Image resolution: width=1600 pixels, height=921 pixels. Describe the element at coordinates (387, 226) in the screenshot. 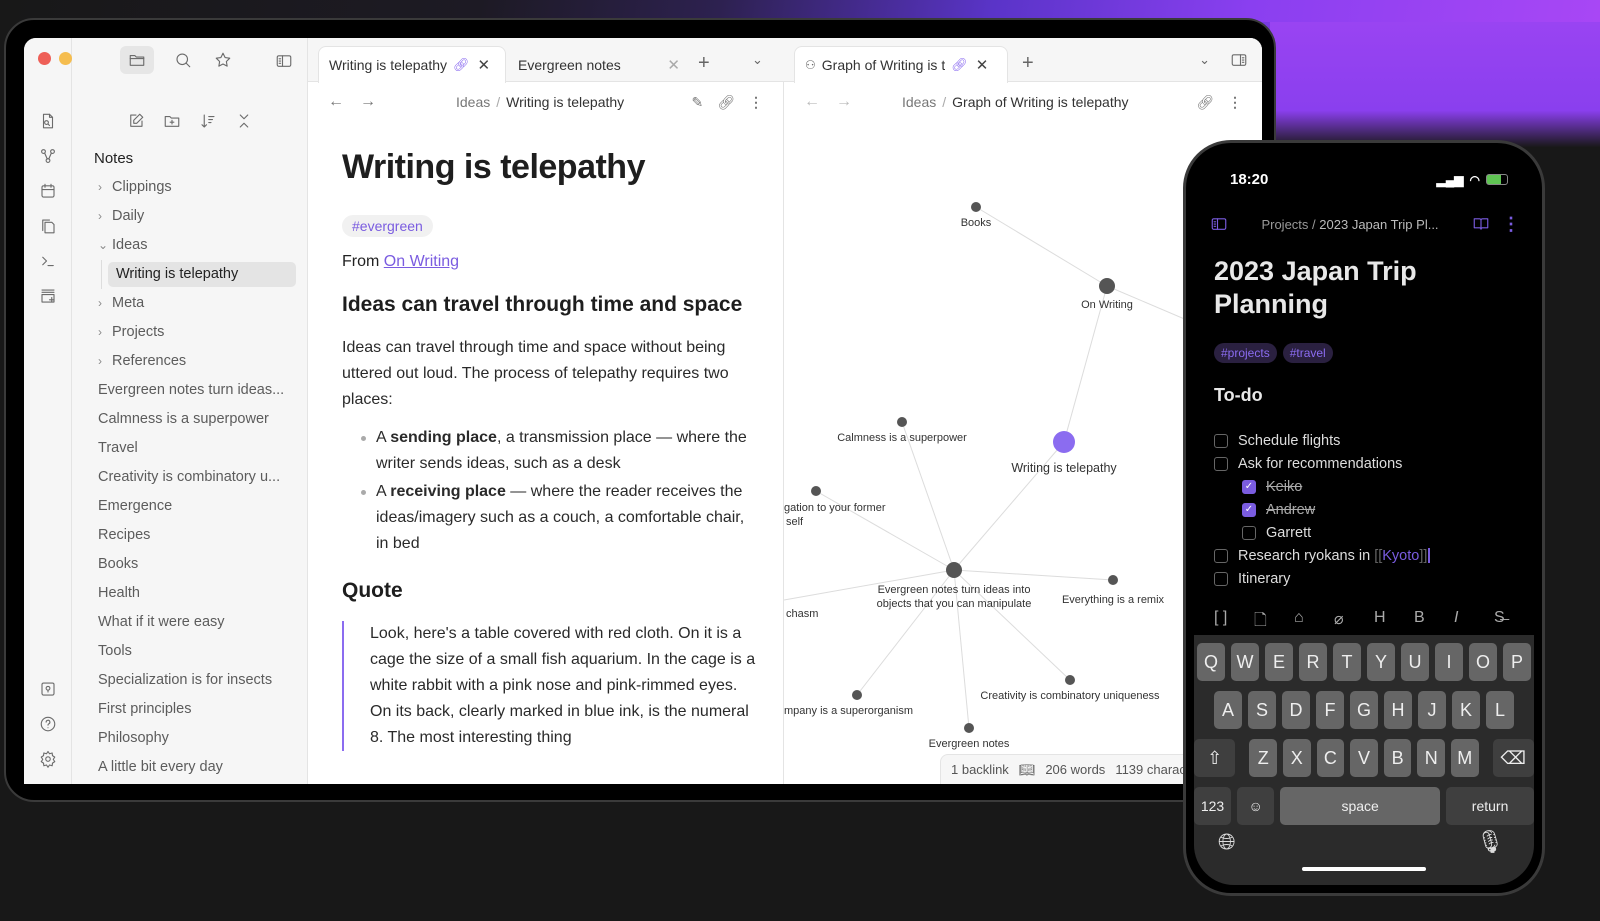

I see `tag-evergreen: #evergreen` at that location.